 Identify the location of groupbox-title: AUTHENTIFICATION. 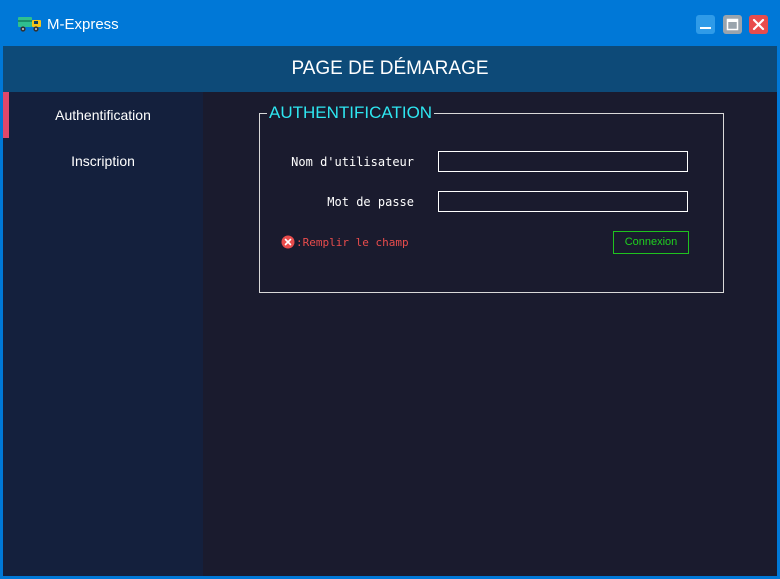
(351, 112).